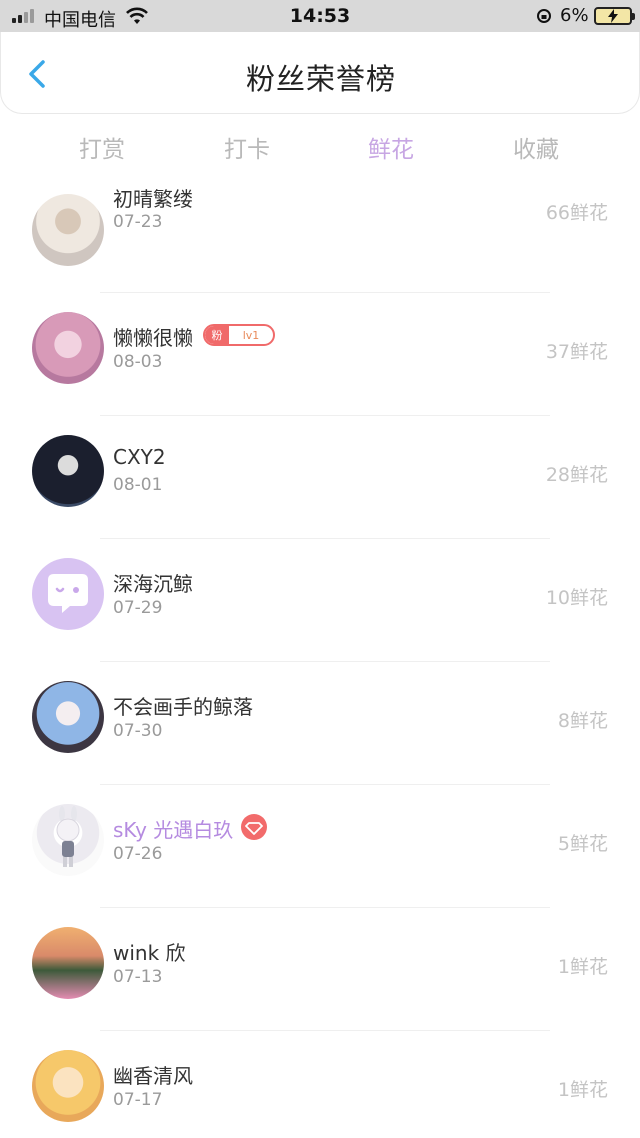  I want to click on flower-count: 5鲜花, so click(582, 844).